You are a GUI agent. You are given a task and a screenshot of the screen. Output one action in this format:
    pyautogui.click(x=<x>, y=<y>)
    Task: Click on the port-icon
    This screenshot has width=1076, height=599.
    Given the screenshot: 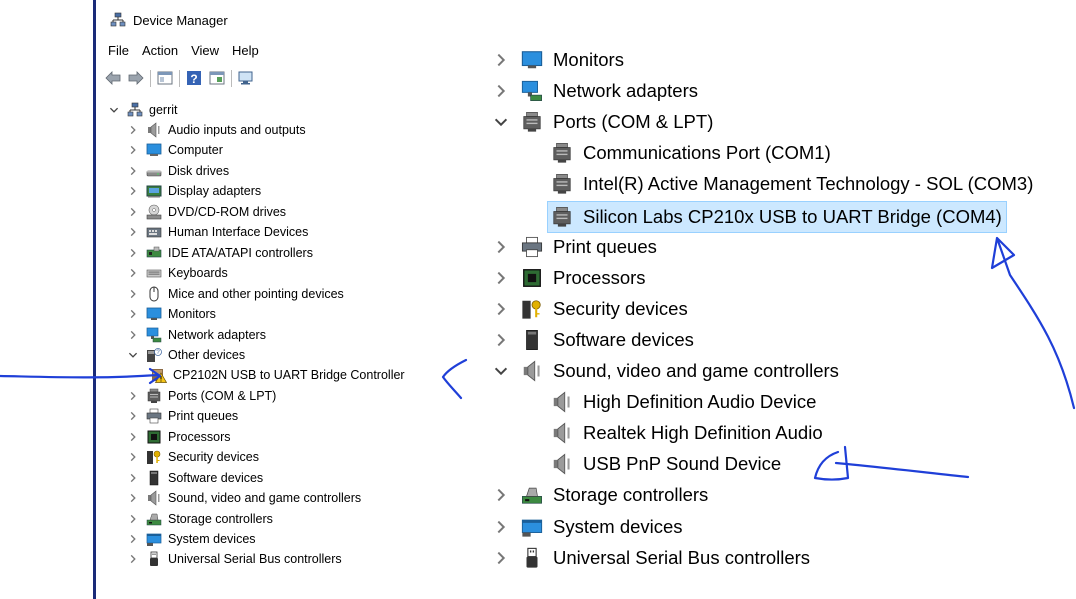 What is the action you would take?
    pyautogui.click(x=562, y=217)
    